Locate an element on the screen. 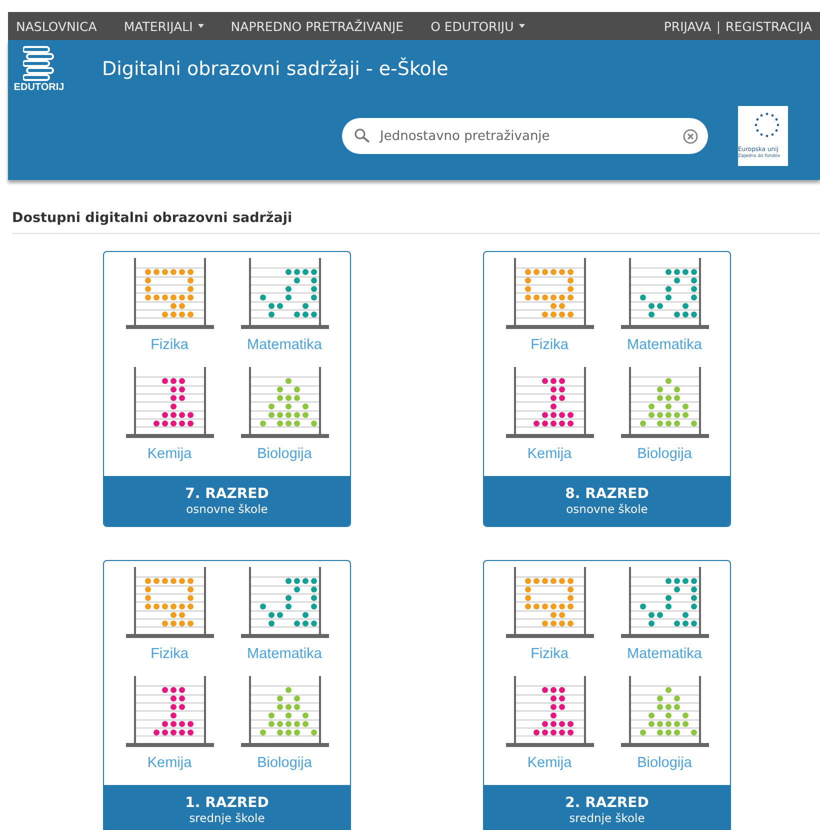 This screenshot has width=820, height=830. logo-text: EDUTORIJ is located at coordinates (39, 87).